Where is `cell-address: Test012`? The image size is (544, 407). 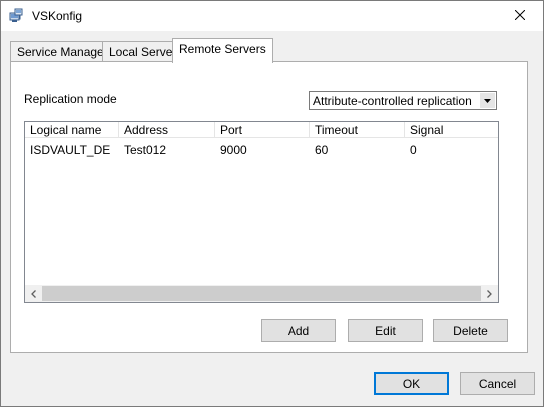 cell-address: Test012 is located at coordinates (145, 150).